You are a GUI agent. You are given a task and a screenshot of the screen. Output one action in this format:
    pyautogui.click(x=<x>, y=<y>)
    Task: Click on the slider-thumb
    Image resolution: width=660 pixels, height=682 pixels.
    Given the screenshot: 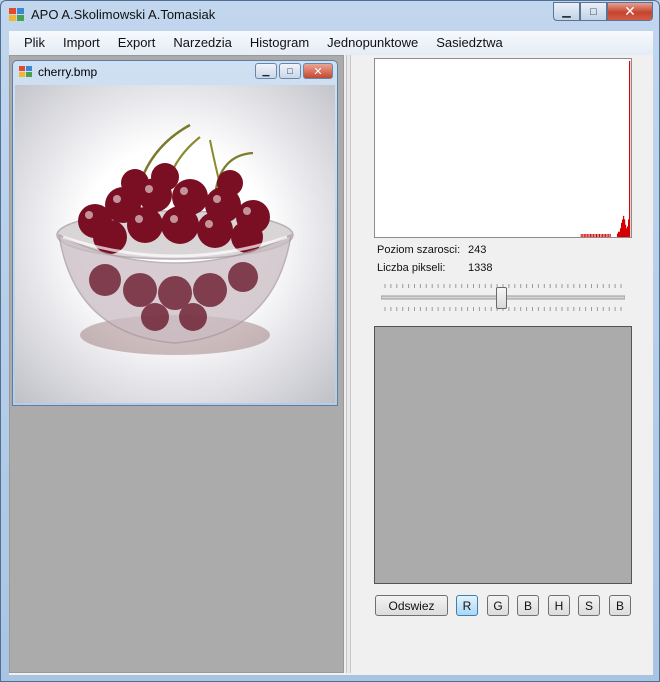 What is the action you would take?
    pyautogui.click(x=501, y=298)
    